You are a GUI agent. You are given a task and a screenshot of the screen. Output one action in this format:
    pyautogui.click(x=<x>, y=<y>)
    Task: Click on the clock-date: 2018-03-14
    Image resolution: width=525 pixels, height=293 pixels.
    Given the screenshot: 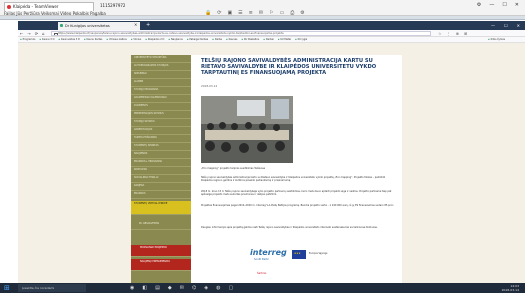 What is the action you would take?
    pyautogui.click(x=510, y=290)
    